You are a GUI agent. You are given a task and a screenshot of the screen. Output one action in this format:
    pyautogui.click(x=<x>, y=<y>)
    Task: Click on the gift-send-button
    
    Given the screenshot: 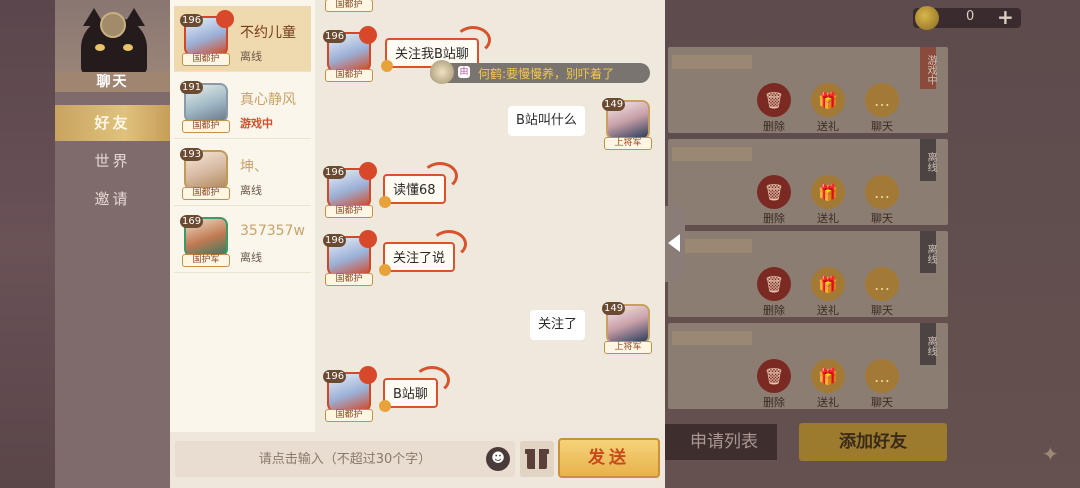 What is the action you would take?
    pyautogui.click(x=537, y=459)
    